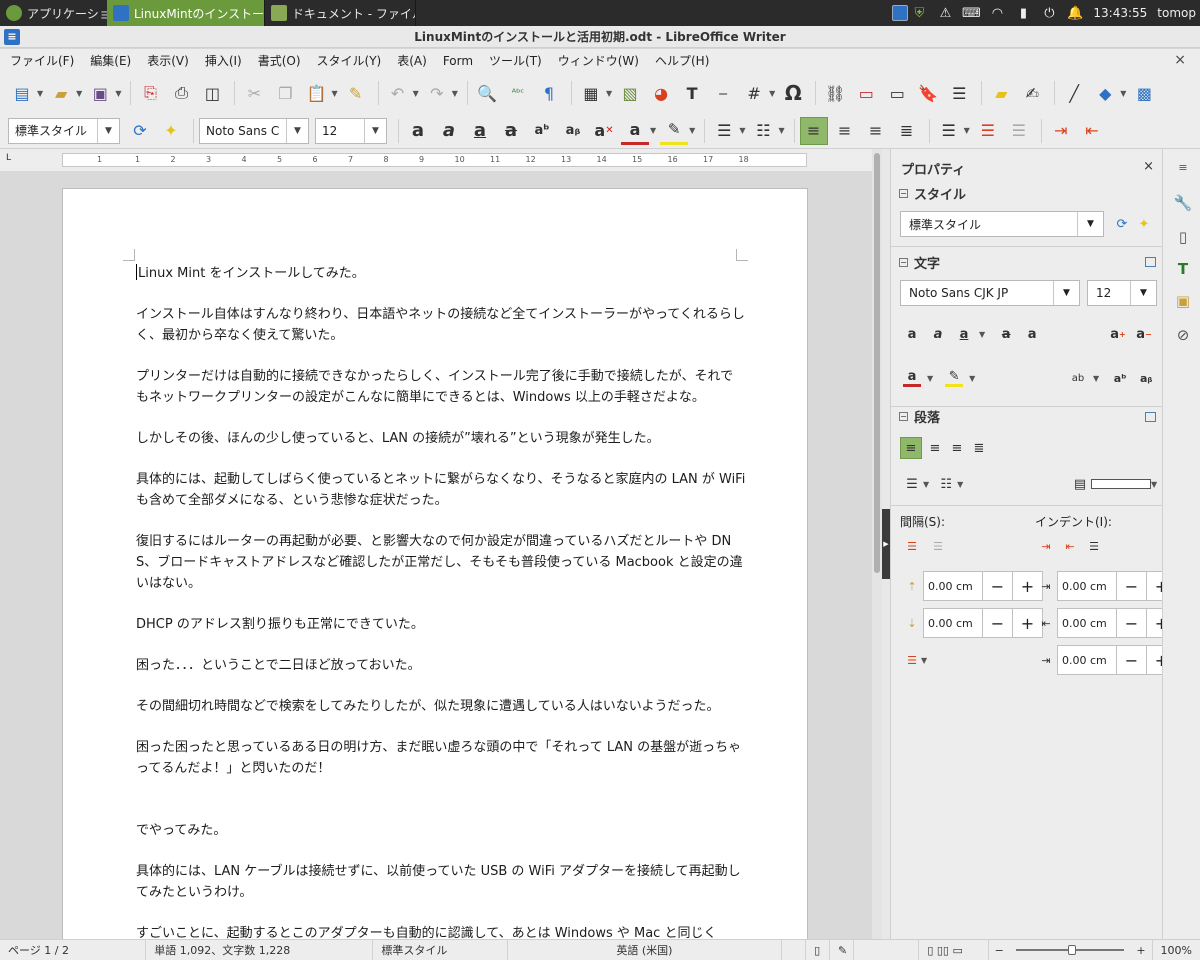 Image resolution: width=1200 pixels, height=960 pixels. I want to click on hanging-indent-icon: ☰, so click(1094, 546).